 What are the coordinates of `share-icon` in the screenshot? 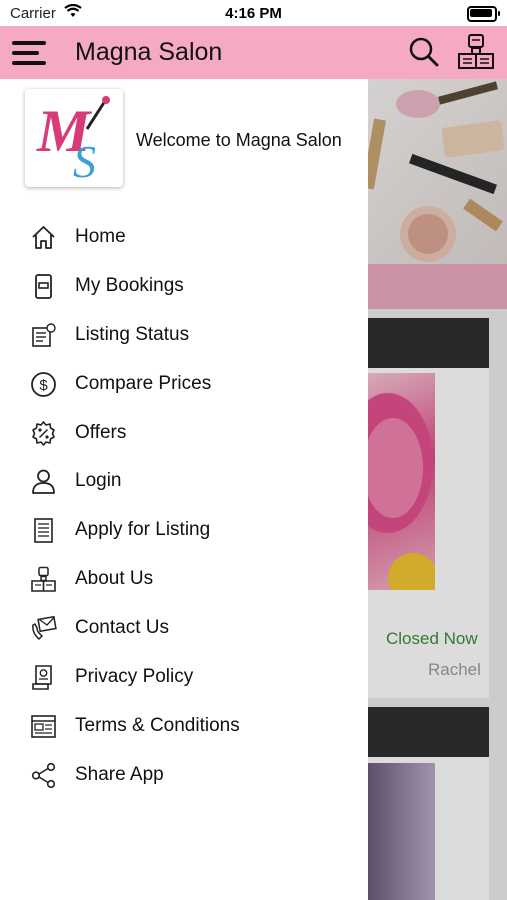 It's located at (43, 775).